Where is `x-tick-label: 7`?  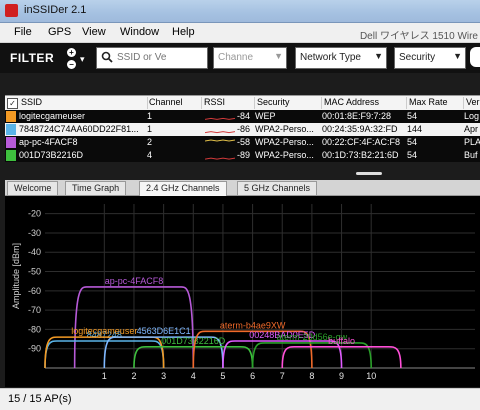 x-tick-label: 7 is located at coordinates (282, 376).